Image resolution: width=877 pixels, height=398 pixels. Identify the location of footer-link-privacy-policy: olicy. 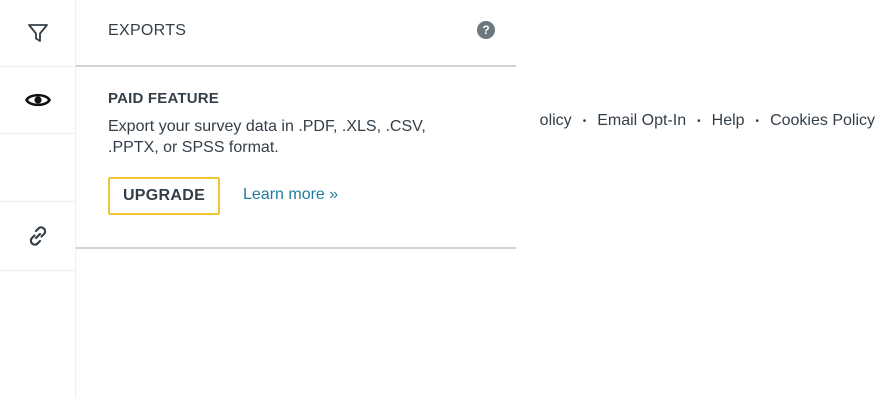
(556, 121).